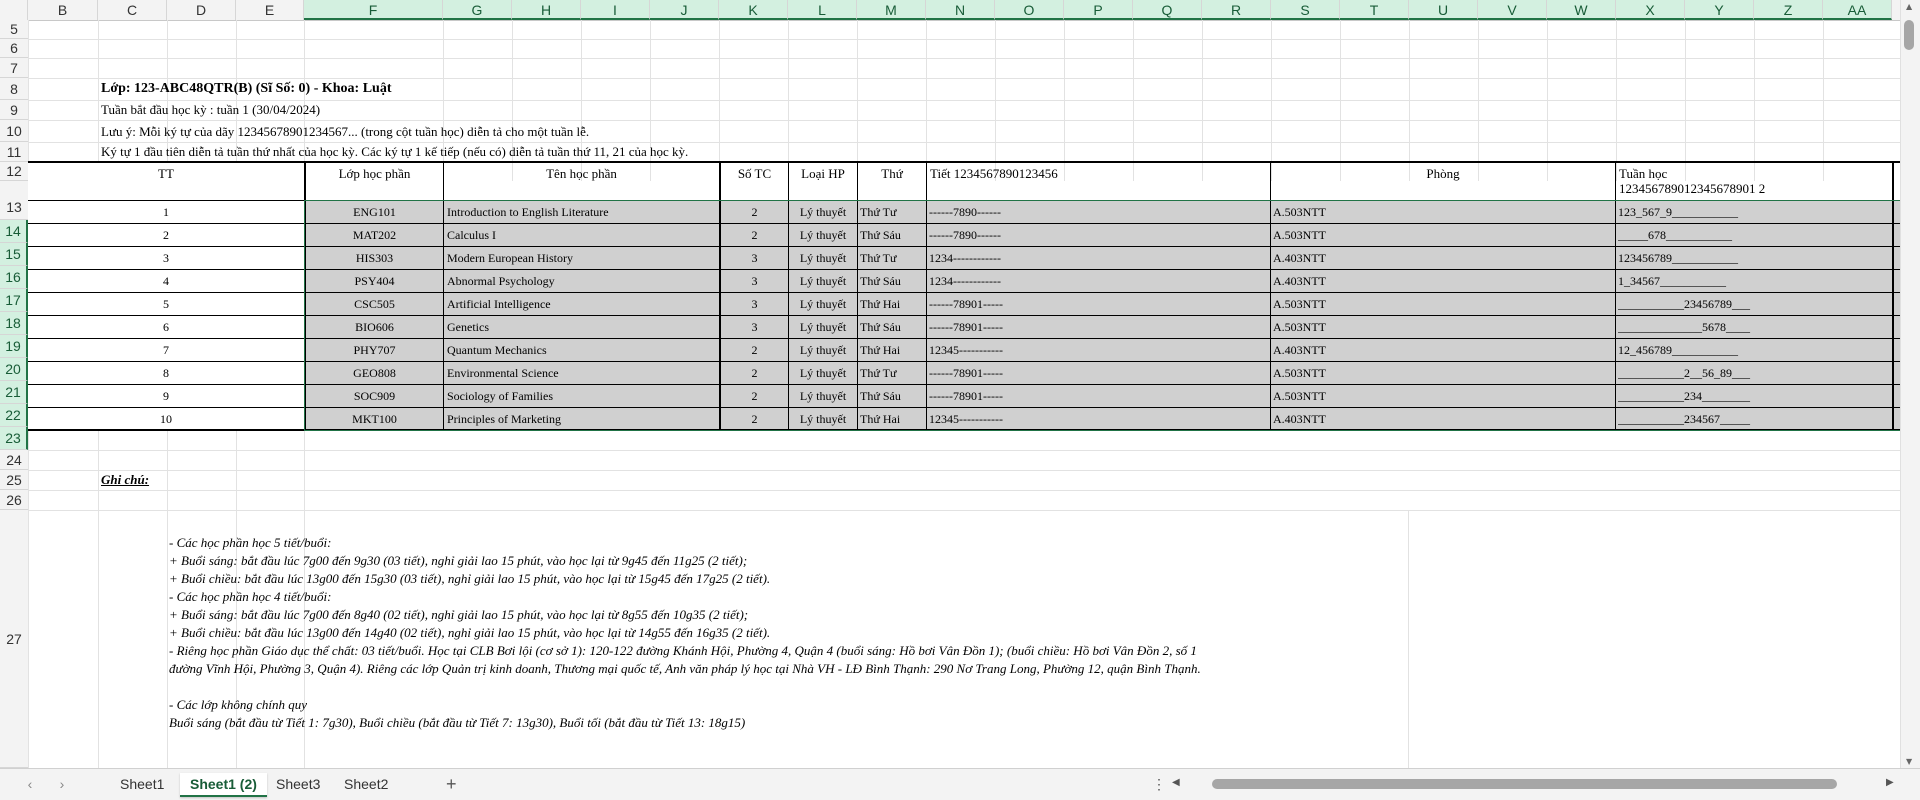 The image size is (1920, 800). Describe the element at coordinates (14, 68) in the screenshot. I see `row-header-7: 7` at that location.